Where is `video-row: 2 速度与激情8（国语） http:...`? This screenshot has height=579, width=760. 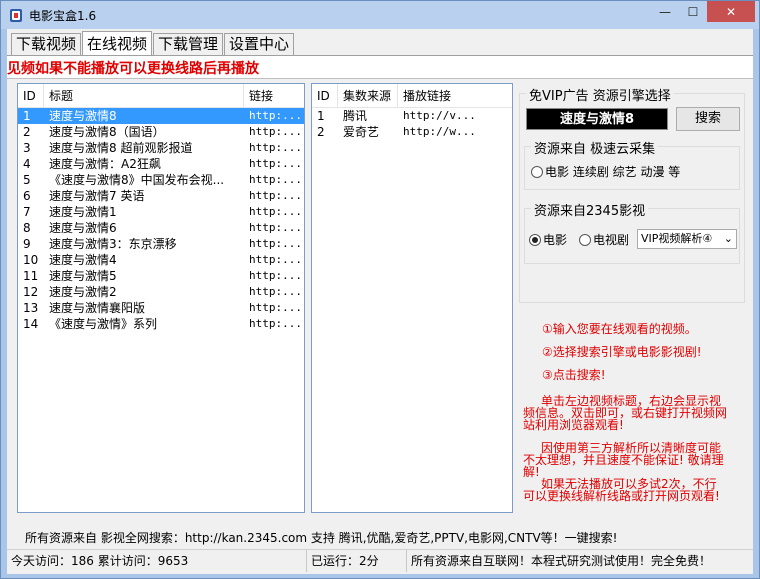 video-row: 2 速度与激情8（国语） http:... is located at coordinates (161, 132).